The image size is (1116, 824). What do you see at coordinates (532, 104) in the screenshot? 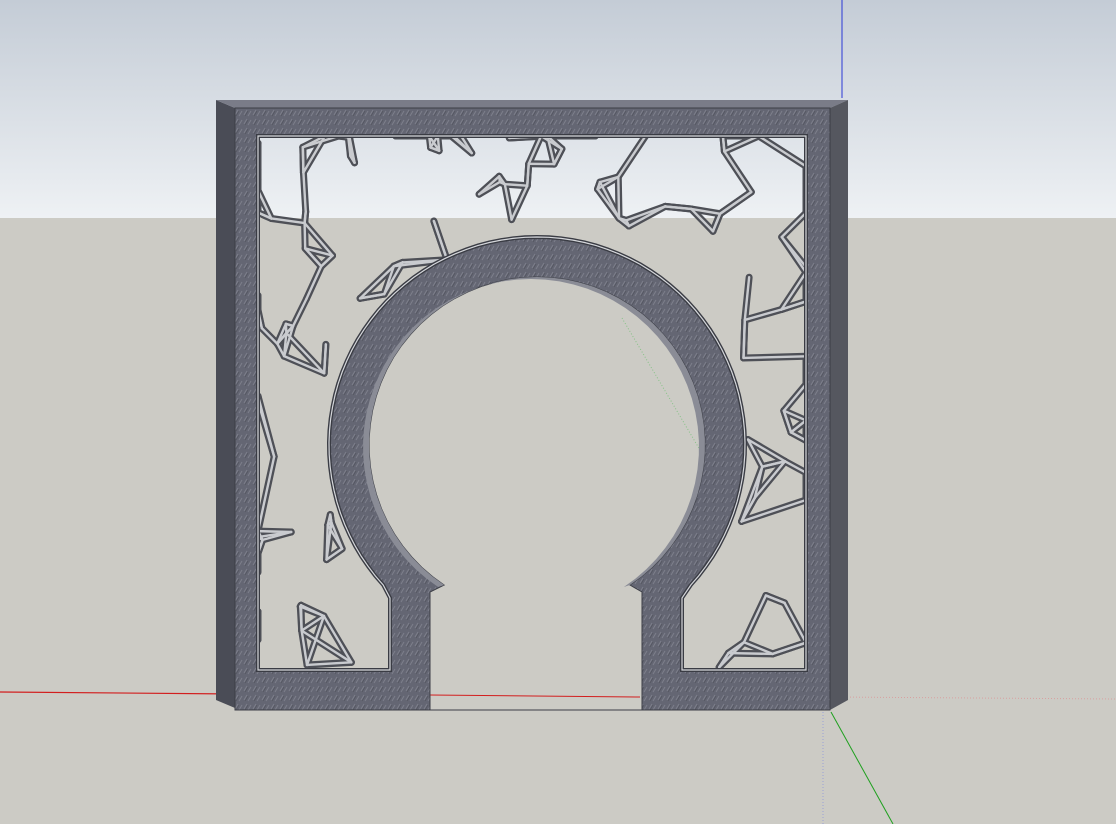
I see `frame-top-face` at bounding box center [532, 104].